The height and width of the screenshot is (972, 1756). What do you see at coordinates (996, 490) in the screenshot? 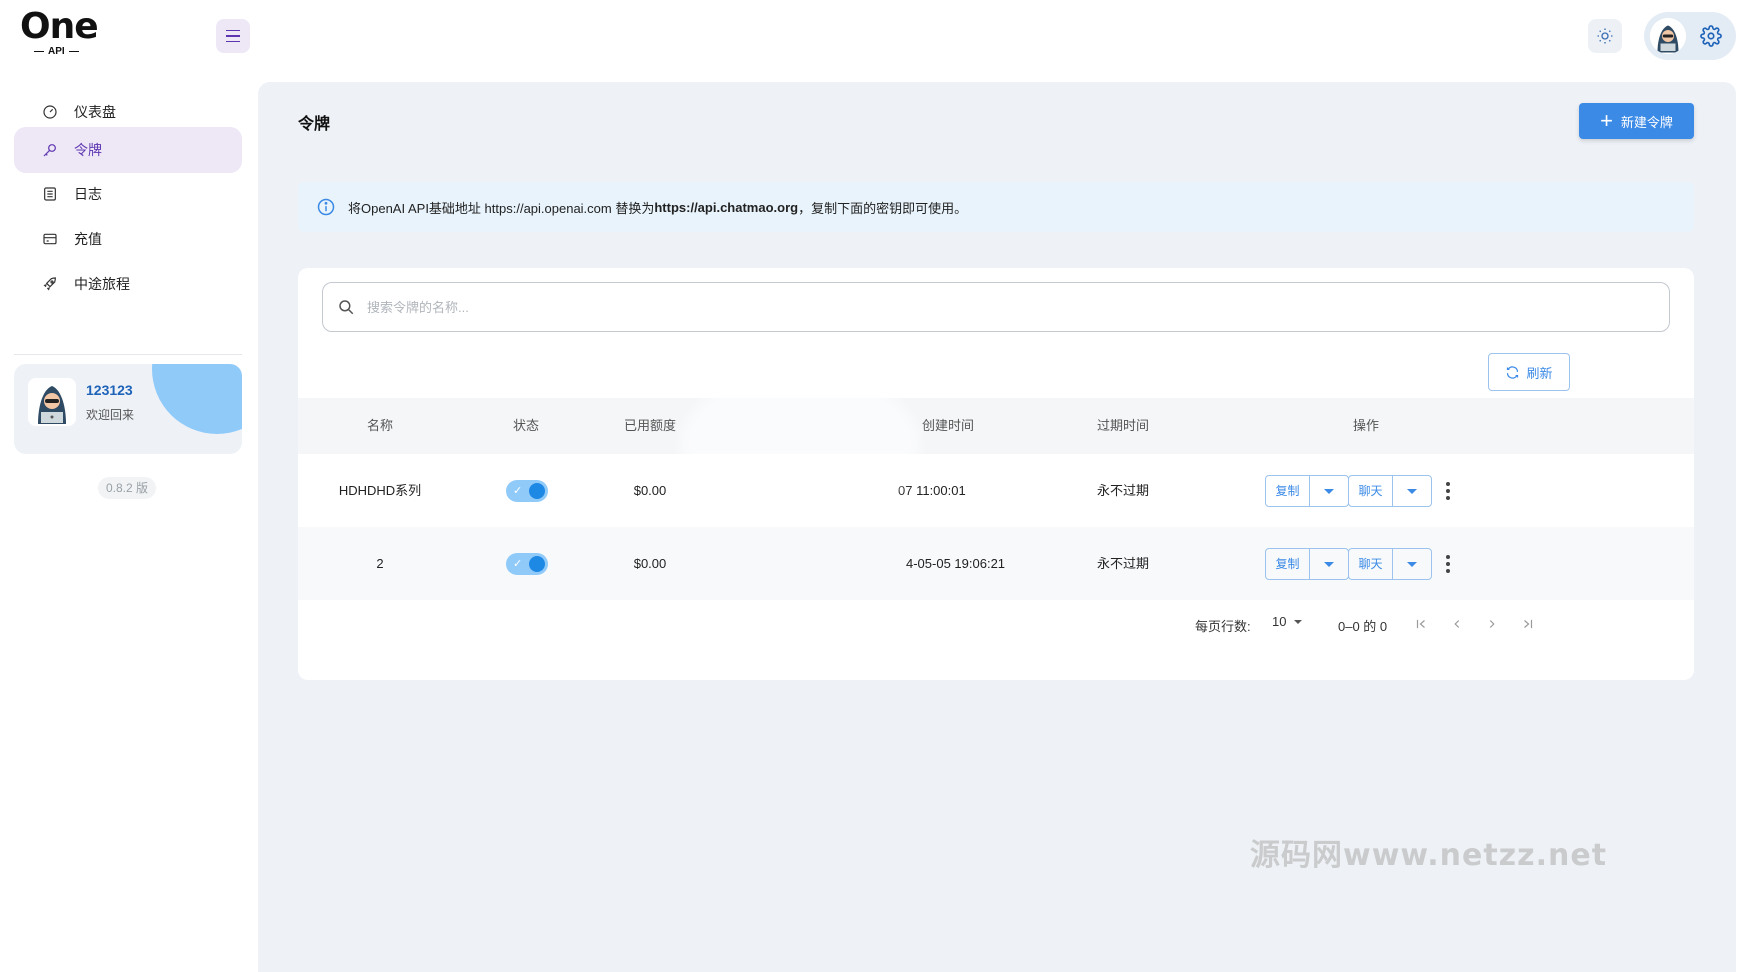
I see `table-row: HDHDHD系列 ✓ $0.00 07 11:00:01 永不过期 复制 聊天` at bounding box center [996, 490].